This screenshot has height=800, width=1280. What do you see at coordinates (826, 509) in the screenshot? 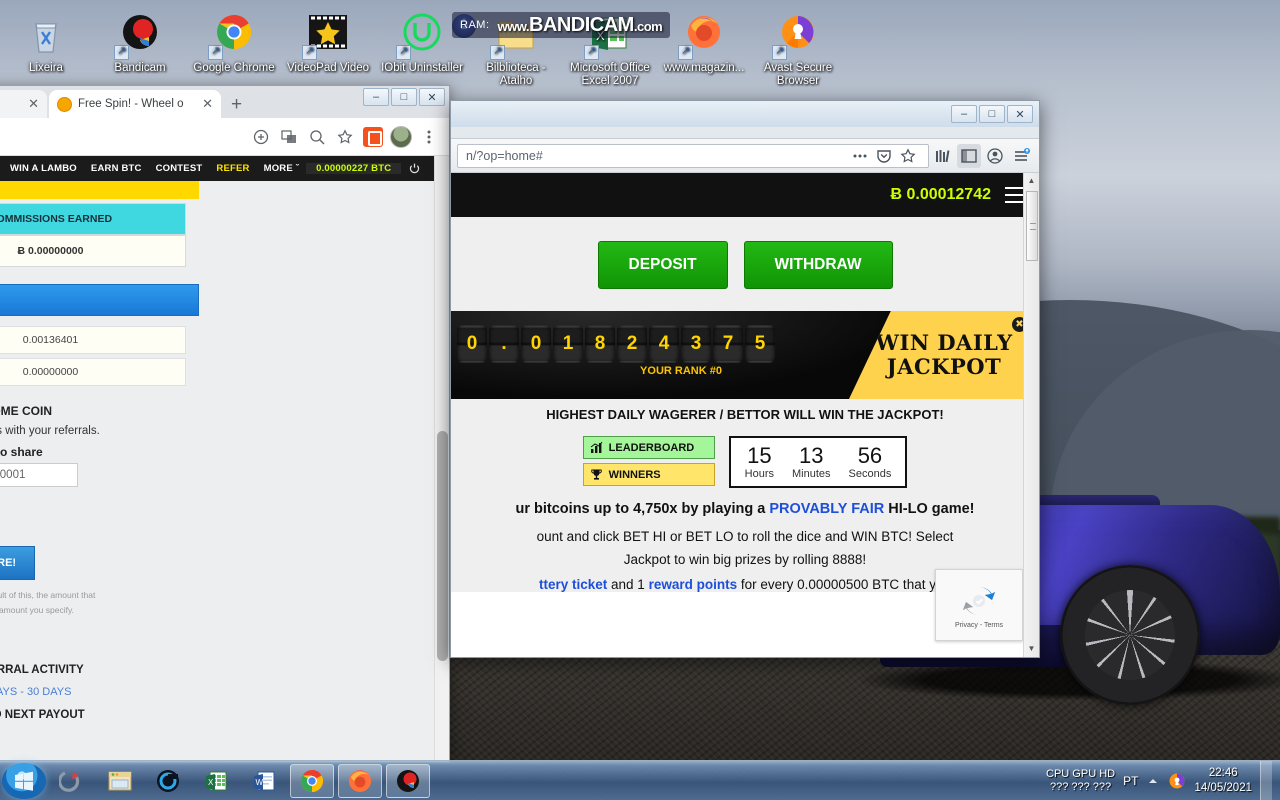
I see `provably-fair-link: PROVABLY FAIR` at bounding box center [826, 509].